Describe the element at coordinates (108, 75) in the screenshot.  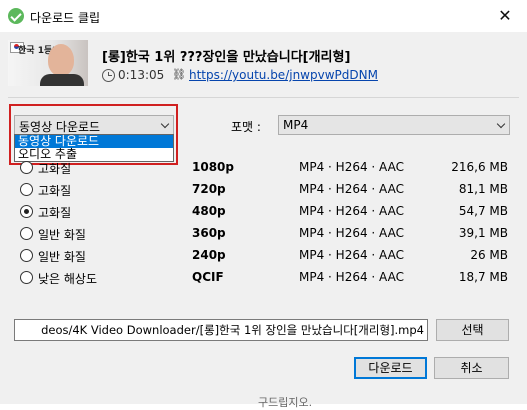
I see `clock-icon` at that location.